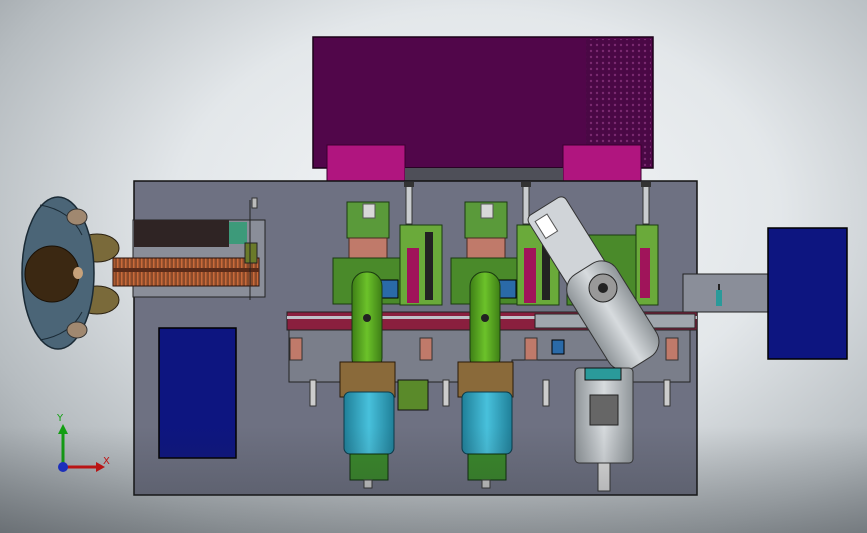 The width and height of the screenshot is (867, 533). I want to click on x-axis-label: X, so click(106, 461).